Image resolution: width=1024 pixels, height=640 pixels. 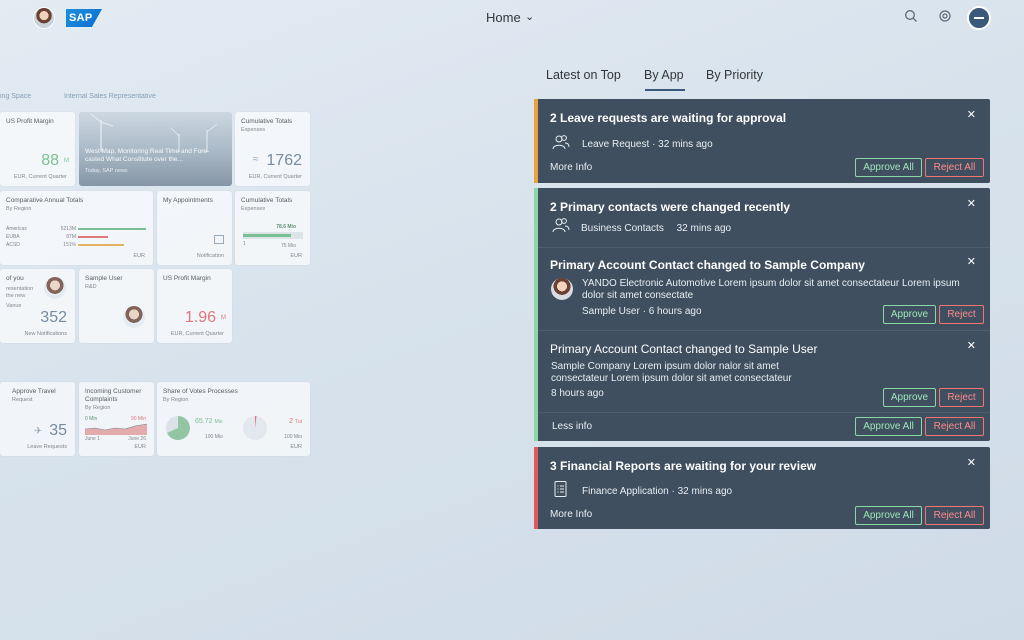 What do you see at coordinates (214, 437) in the screenshot?
I see `donut-1-sub: 100 Mio` at bounding box center [214, 437].